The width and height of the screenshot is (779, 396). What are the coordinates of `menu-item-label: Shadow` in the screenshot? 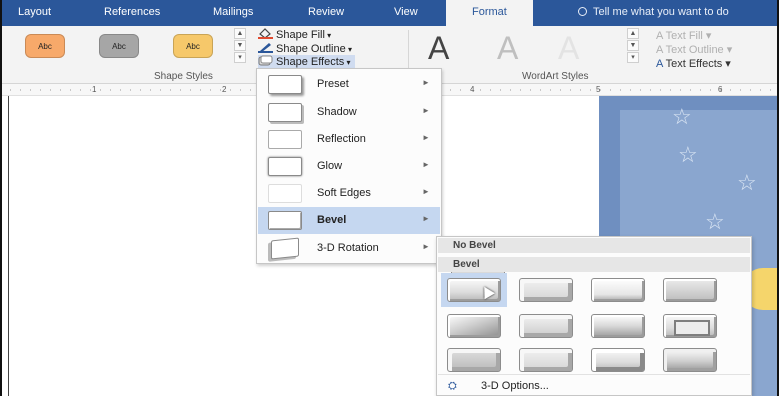 It's located at (337, 112).